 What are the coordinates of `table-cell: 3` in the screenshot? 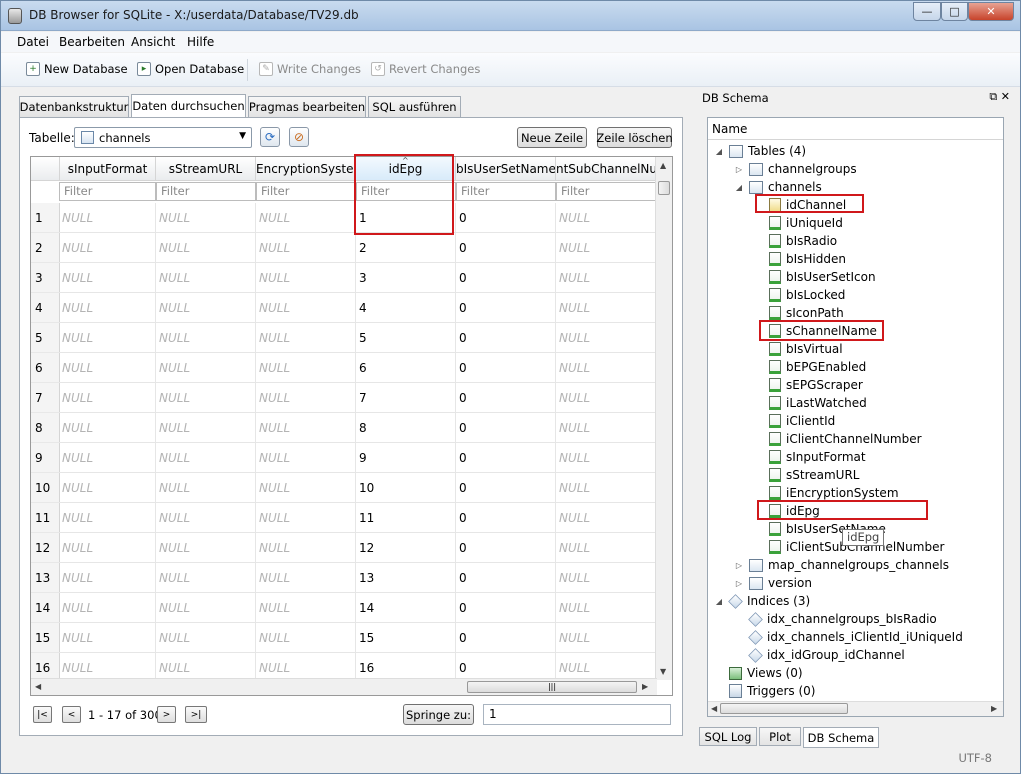 It's located at (406, 278).